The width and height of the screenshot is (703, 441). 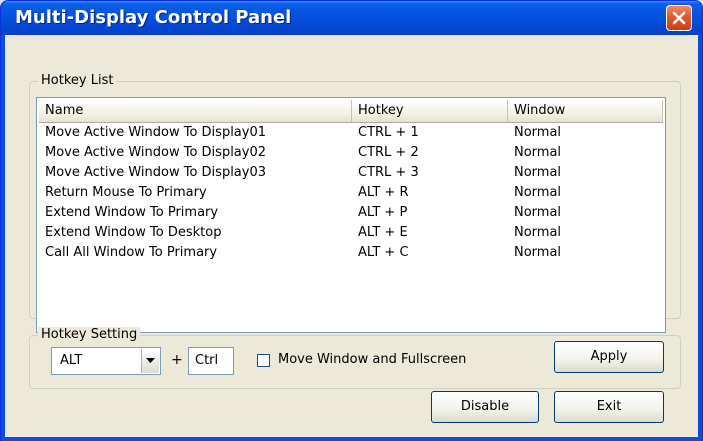 What do you see at coordinates (133, 232) in the screenshot?
I see `row-name-cell: Extend Window To Desktop` at bounding box center [133, 232].